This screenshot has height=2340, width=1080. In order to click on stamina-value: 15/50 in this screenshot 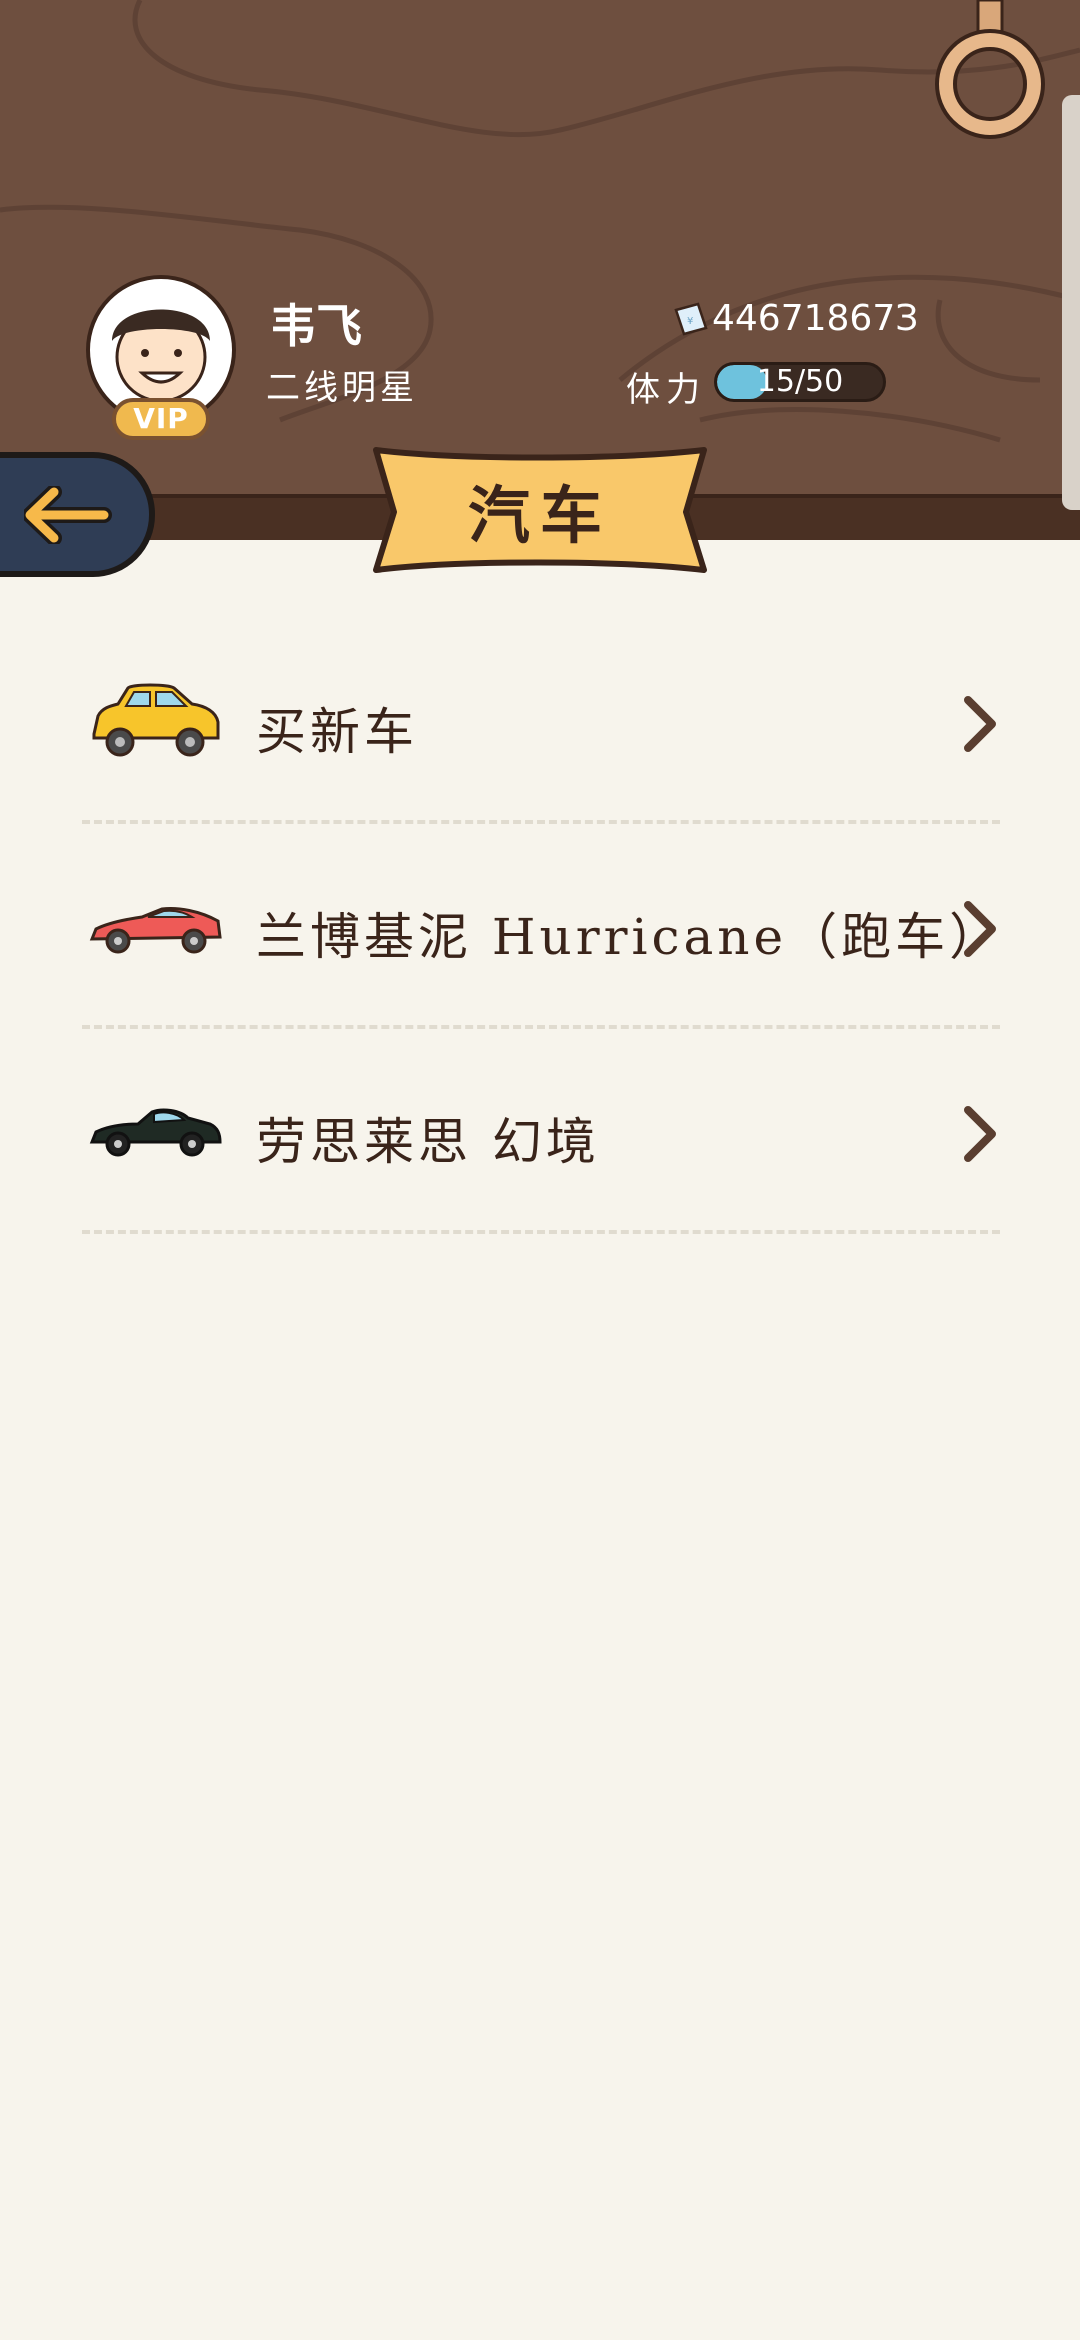, I will do `click(800, 381)`.